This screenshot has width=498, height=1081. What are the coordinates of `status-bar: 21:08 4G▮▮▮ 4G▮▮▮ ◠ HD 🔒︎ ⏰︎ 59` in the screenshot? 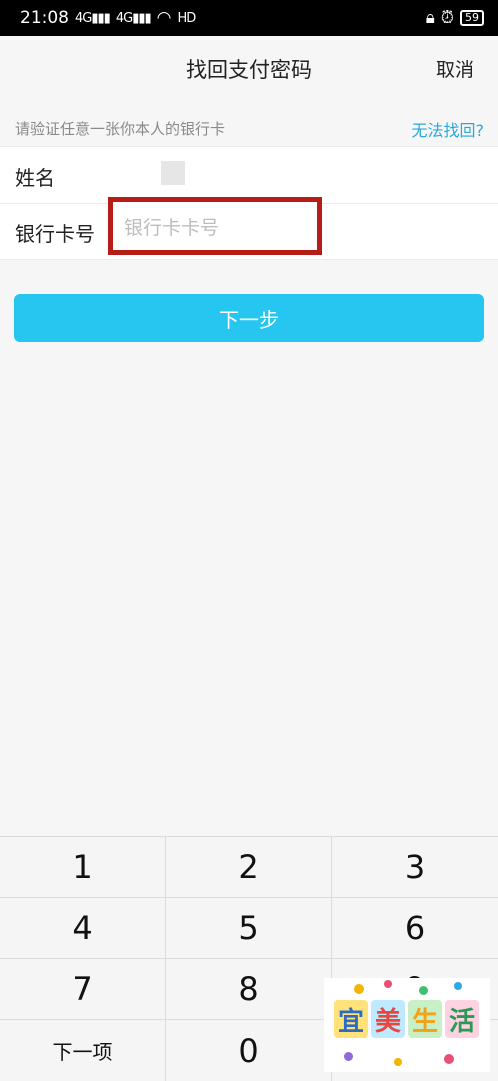 It's located at (249, 18).